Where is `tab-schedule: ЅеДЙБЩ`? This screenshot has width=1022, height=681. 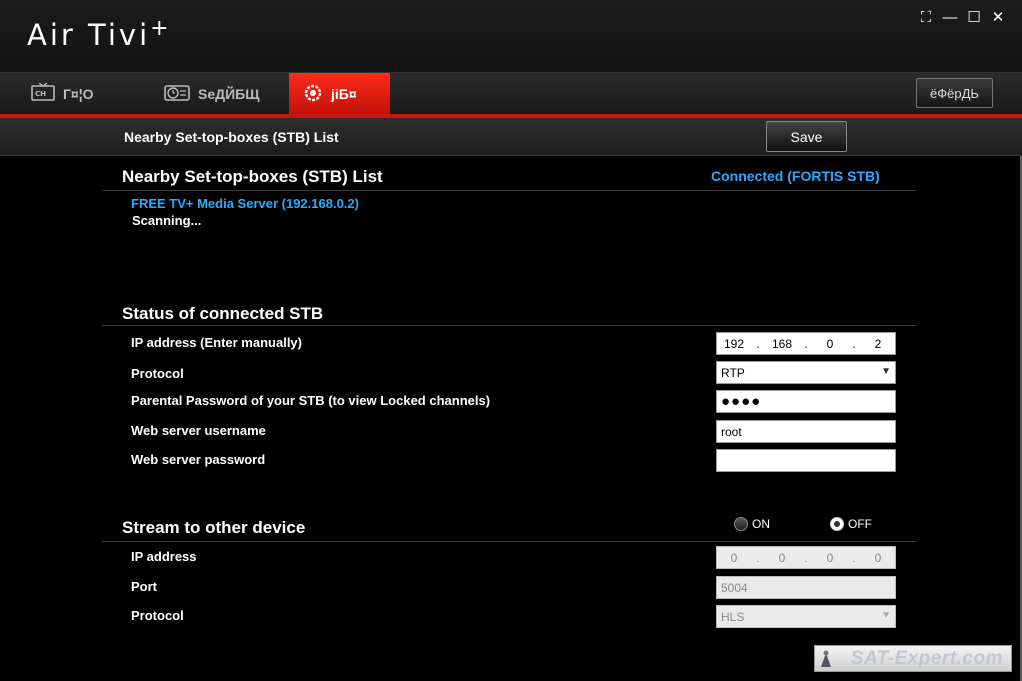
tab-schedule: ЅеДЙБЩ is located at coordinates (224, 94).